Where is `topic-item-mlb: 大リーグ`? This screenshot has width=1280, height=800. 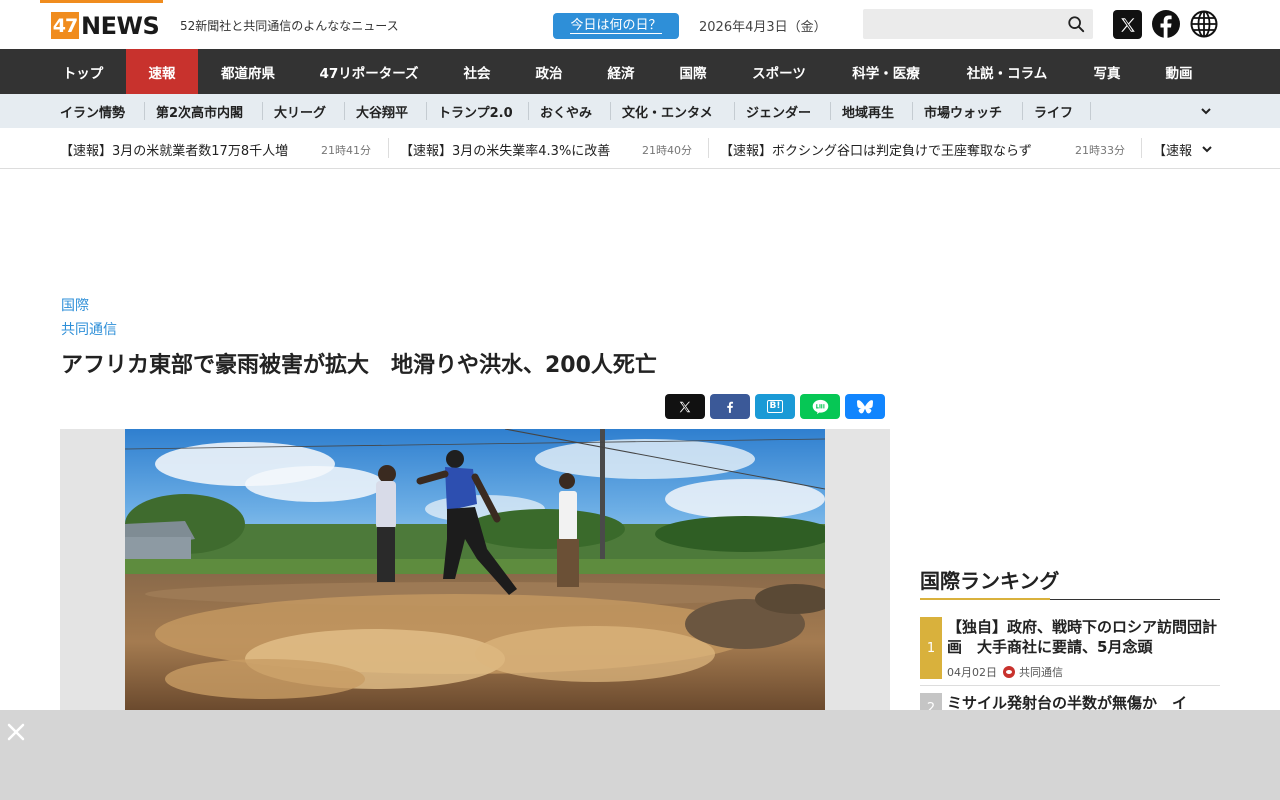
topic-item-mlb: 大リーグ is located at coordinates (300, 111).